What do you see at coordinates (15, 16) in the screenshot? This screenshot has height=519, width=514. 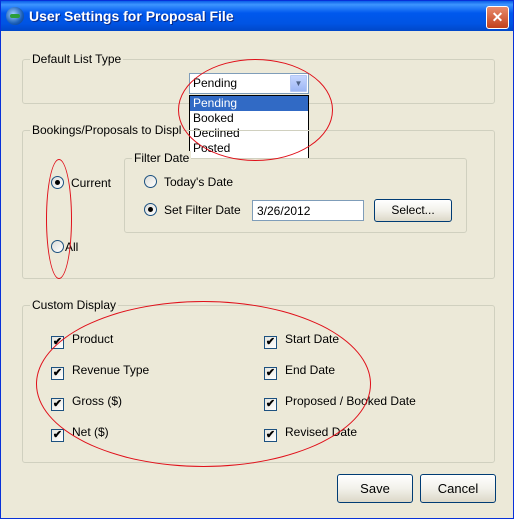 I see `app-icon` at bounding box center [15, 16].